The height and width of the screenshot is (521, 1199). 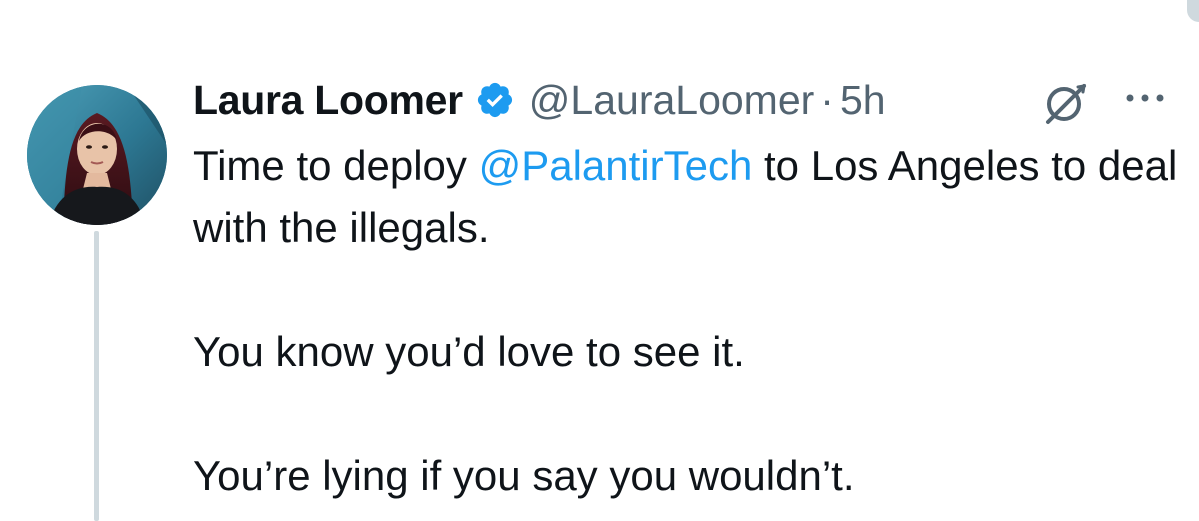 I want to click on tweet-timestamp: 5h, so click(x=863, y=100).